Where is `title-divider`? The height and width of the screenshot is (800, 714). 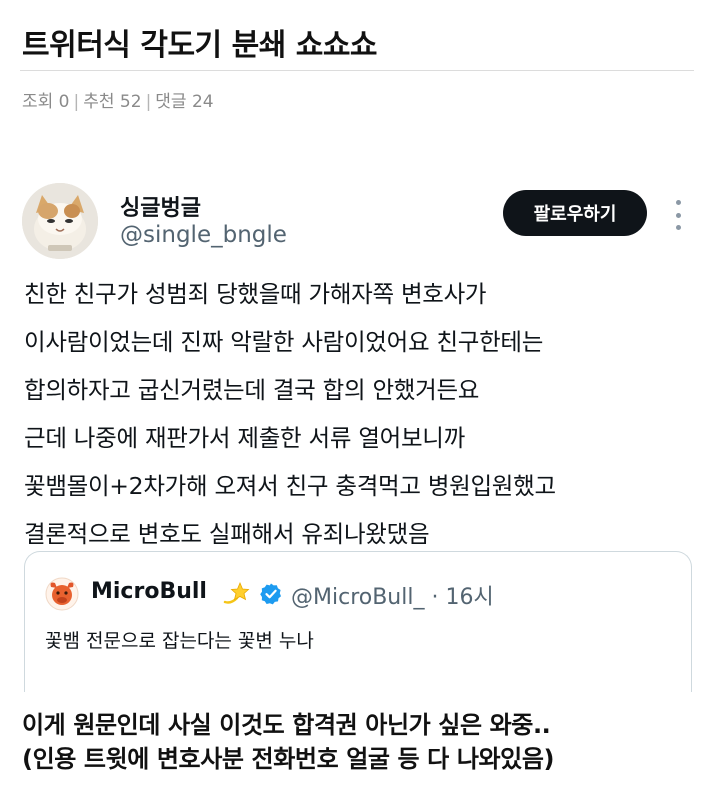
title-divider is located at coordinates (357, 70).